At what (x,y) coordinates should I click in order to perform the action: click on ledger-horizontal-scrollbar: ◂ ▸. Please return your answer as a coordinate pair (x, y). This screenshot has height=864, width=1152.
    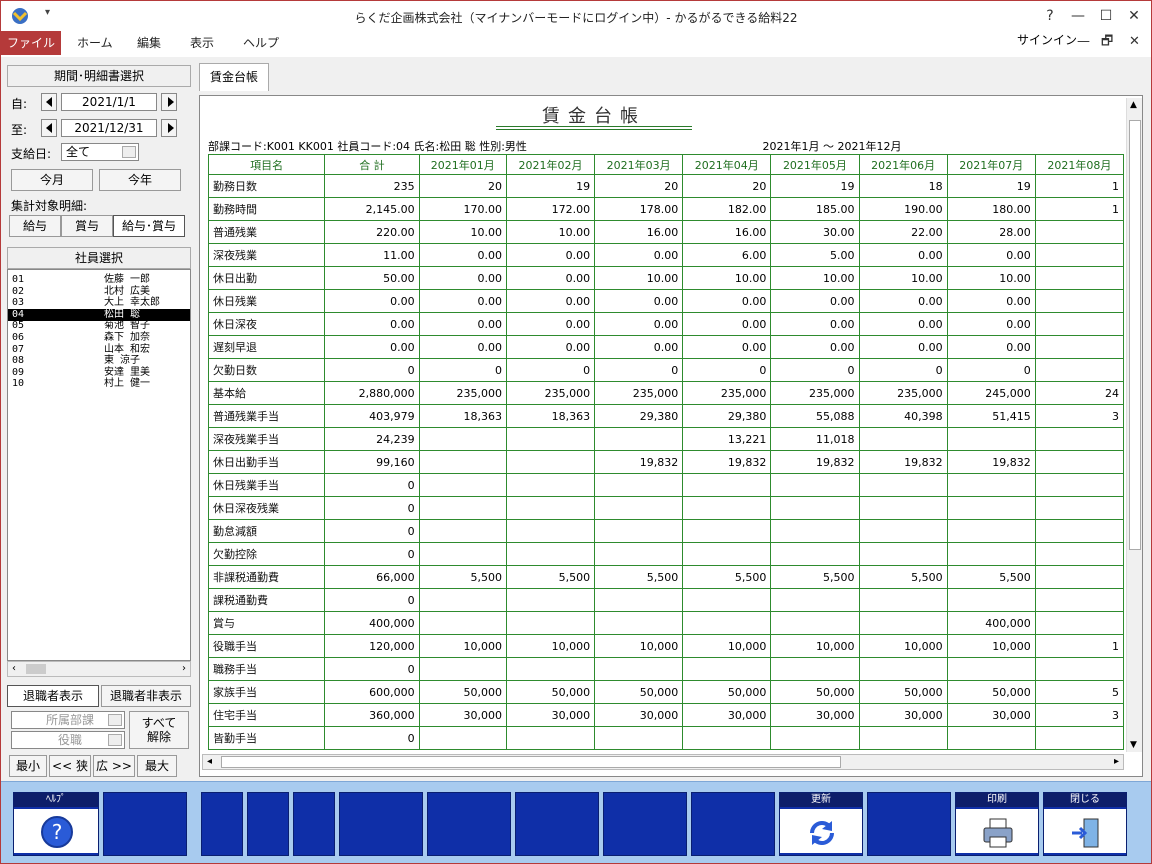
    Looking at the image, I should click on (663, 762).